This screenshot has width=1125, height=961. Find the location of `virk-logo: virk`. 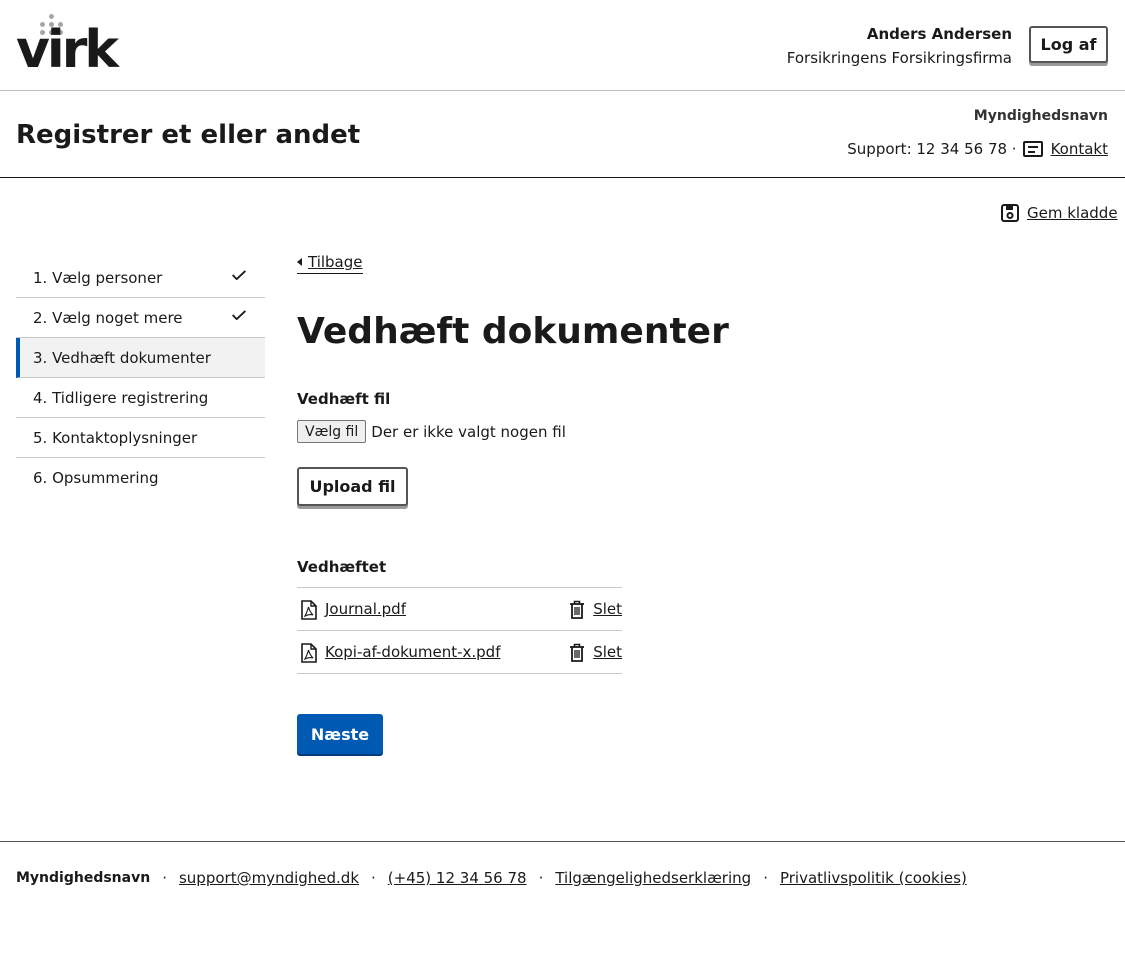

virk-logo: virk is located at coordinates (67, 46).